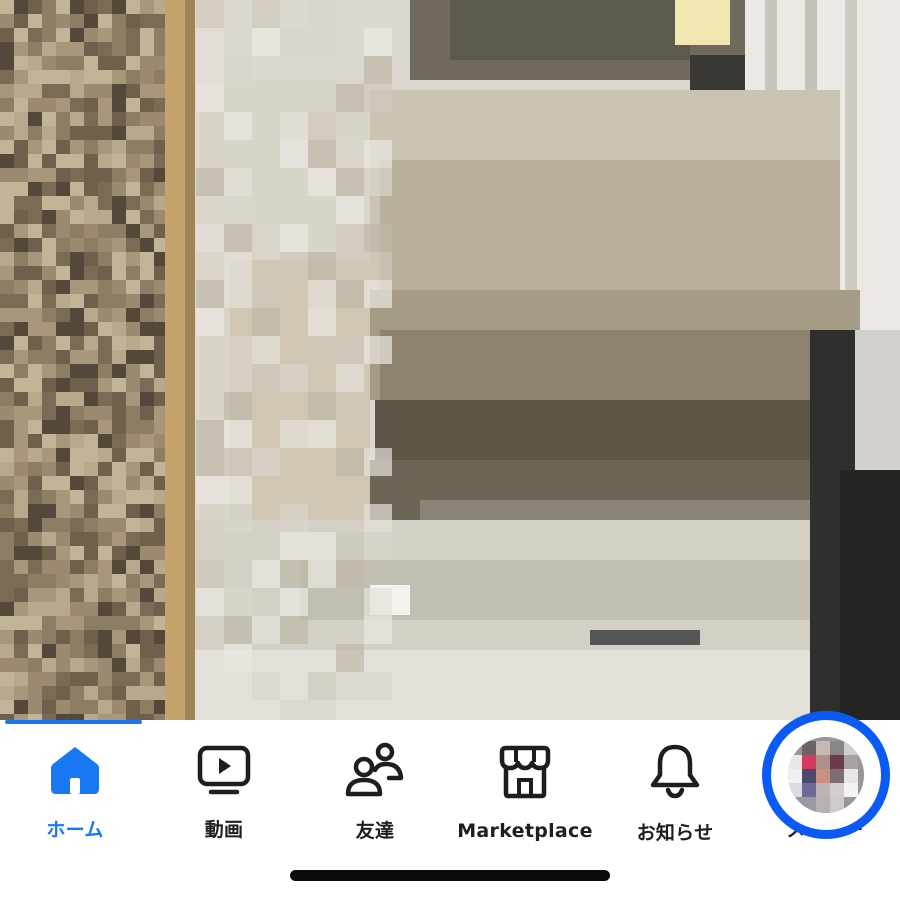 The image size is (900, 900). I want to click on tab-notifications: お知らせ, so click(675, 793).